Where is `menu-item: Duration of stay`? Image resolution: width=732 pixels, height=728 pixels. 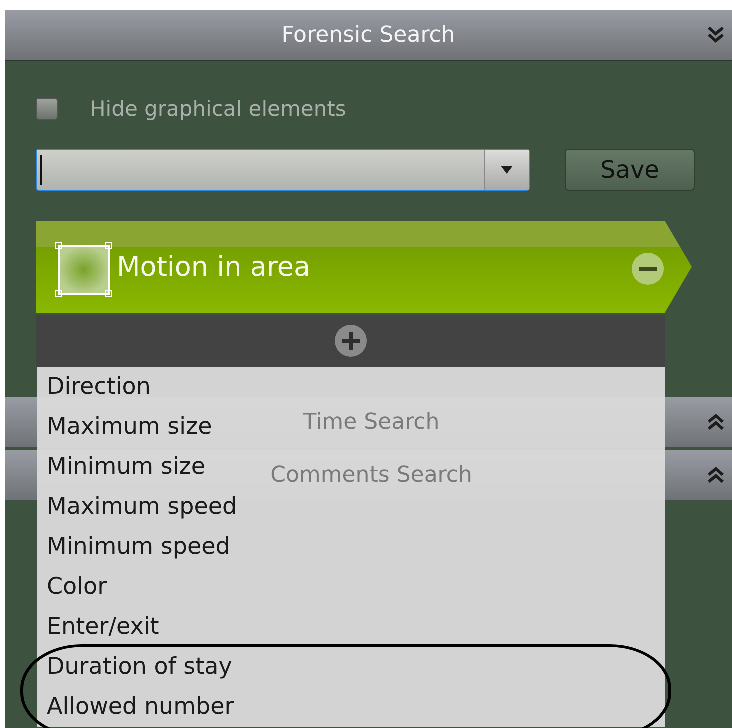 menu-item: Duration of stay is located at coordinates (139, 667).